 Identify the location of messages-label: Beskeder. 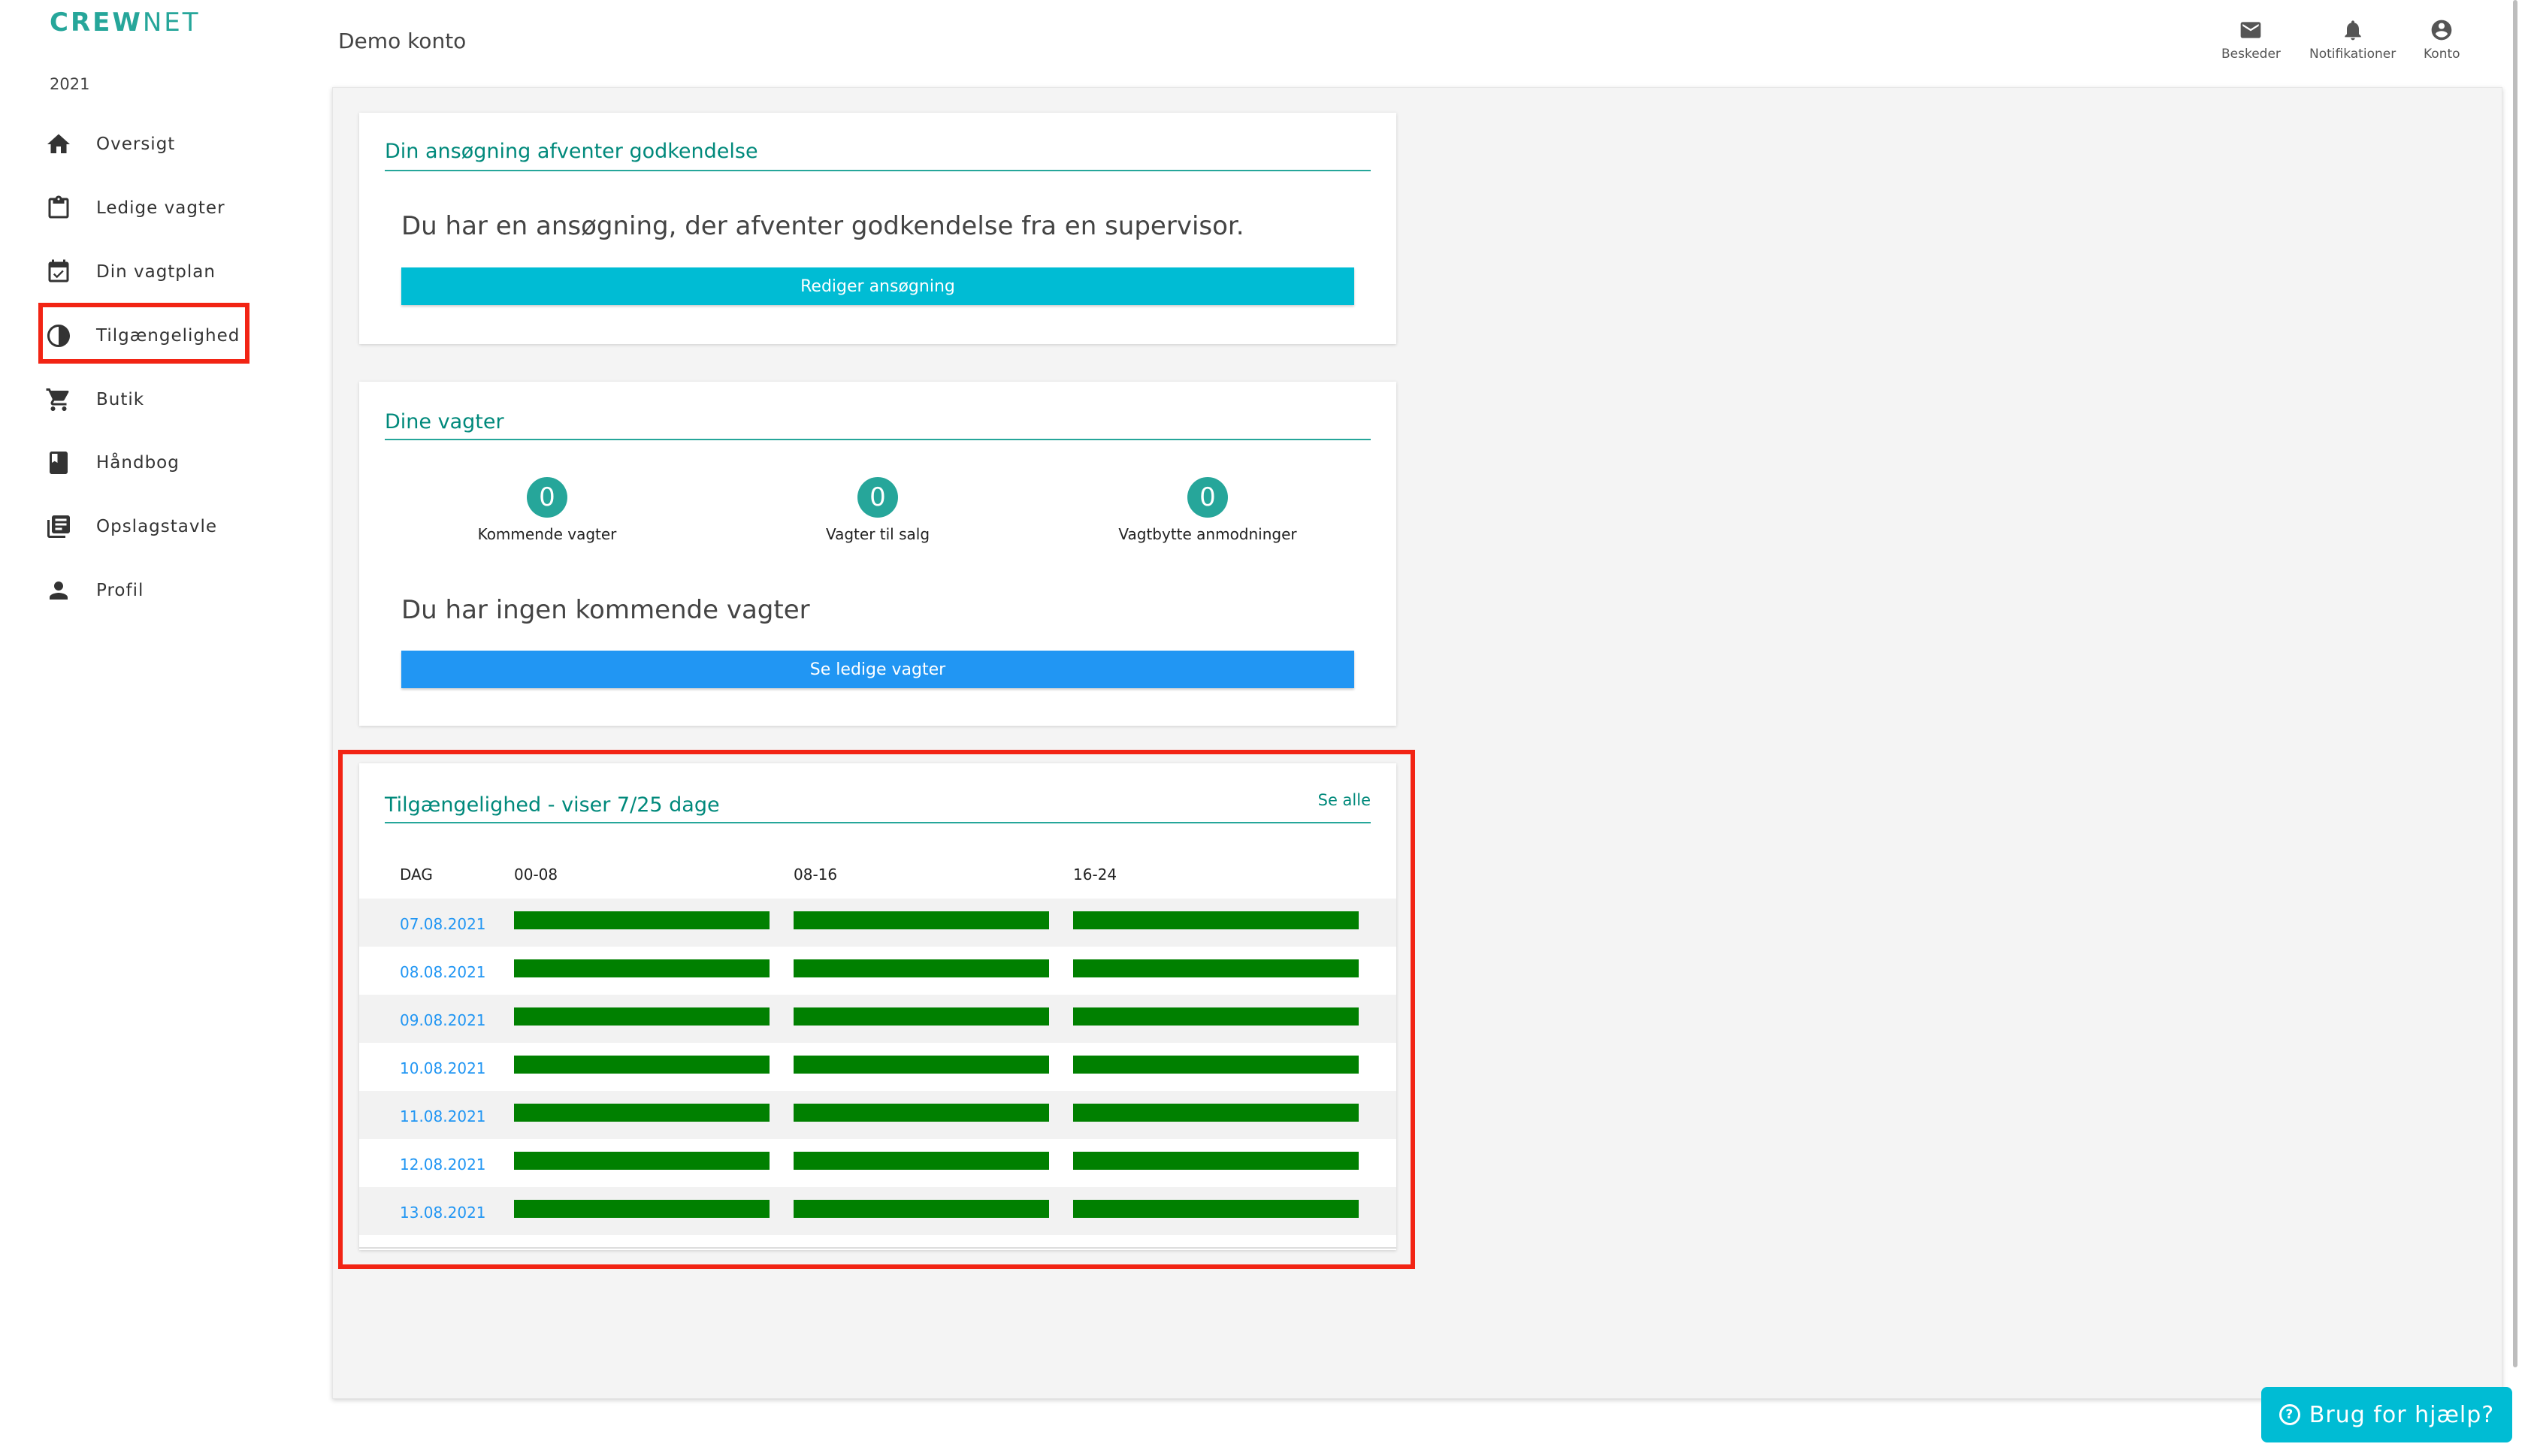
(2251, 54).